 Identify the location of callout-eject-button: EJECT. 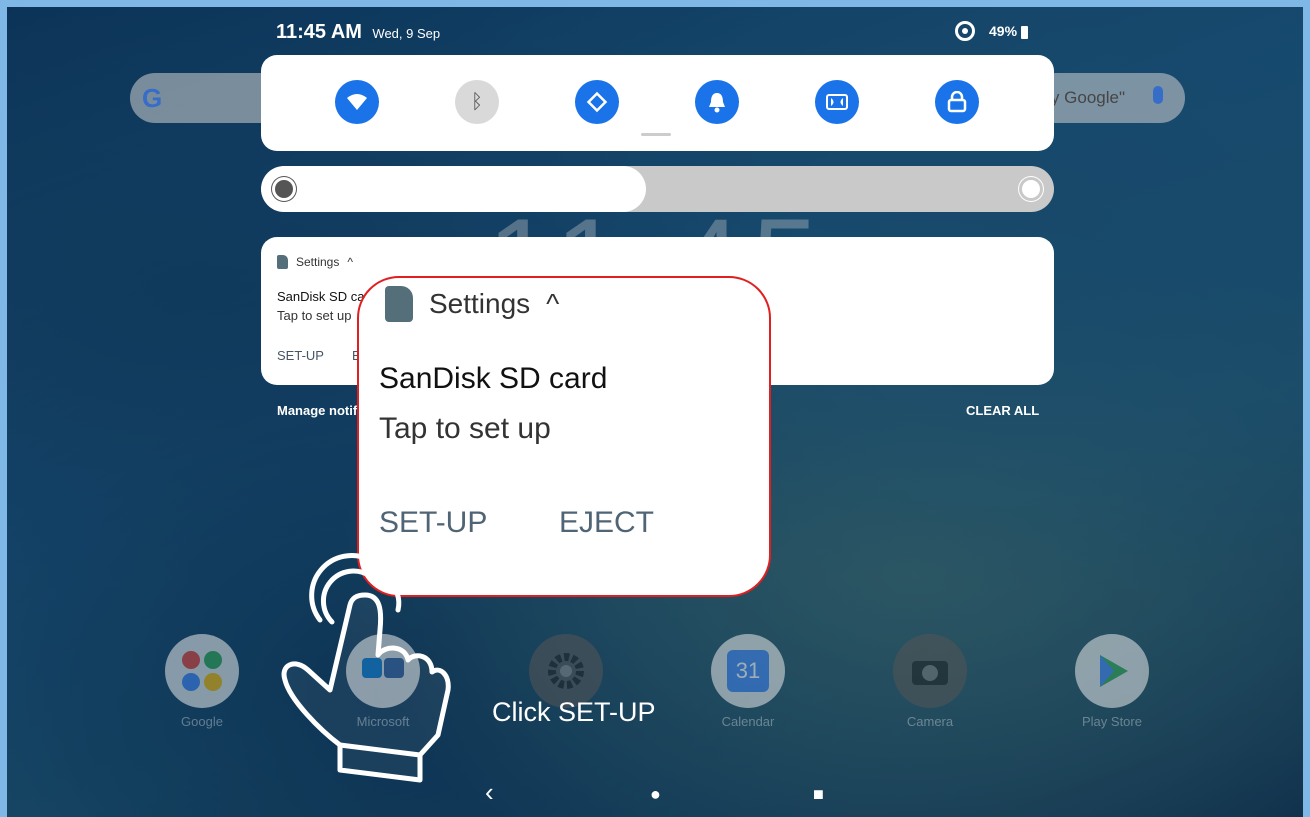
(607, 522).